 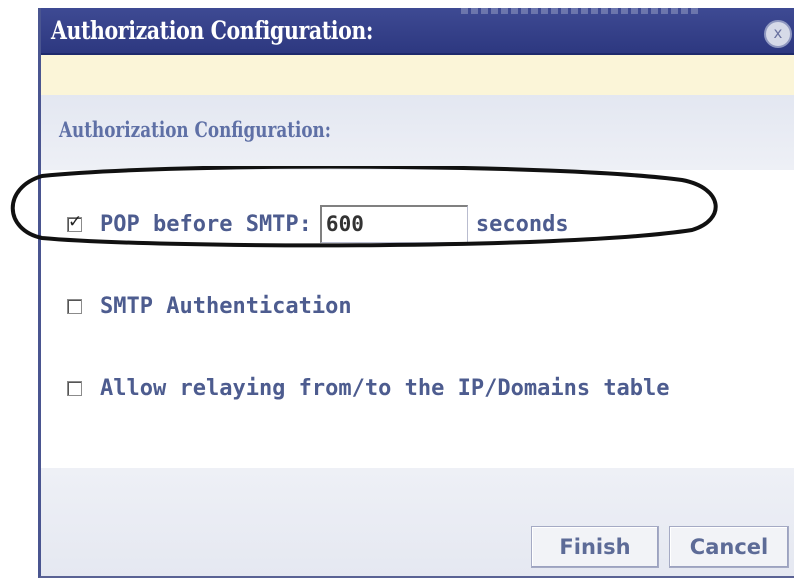 I want to click on info-band, so click(x=417, y=75).